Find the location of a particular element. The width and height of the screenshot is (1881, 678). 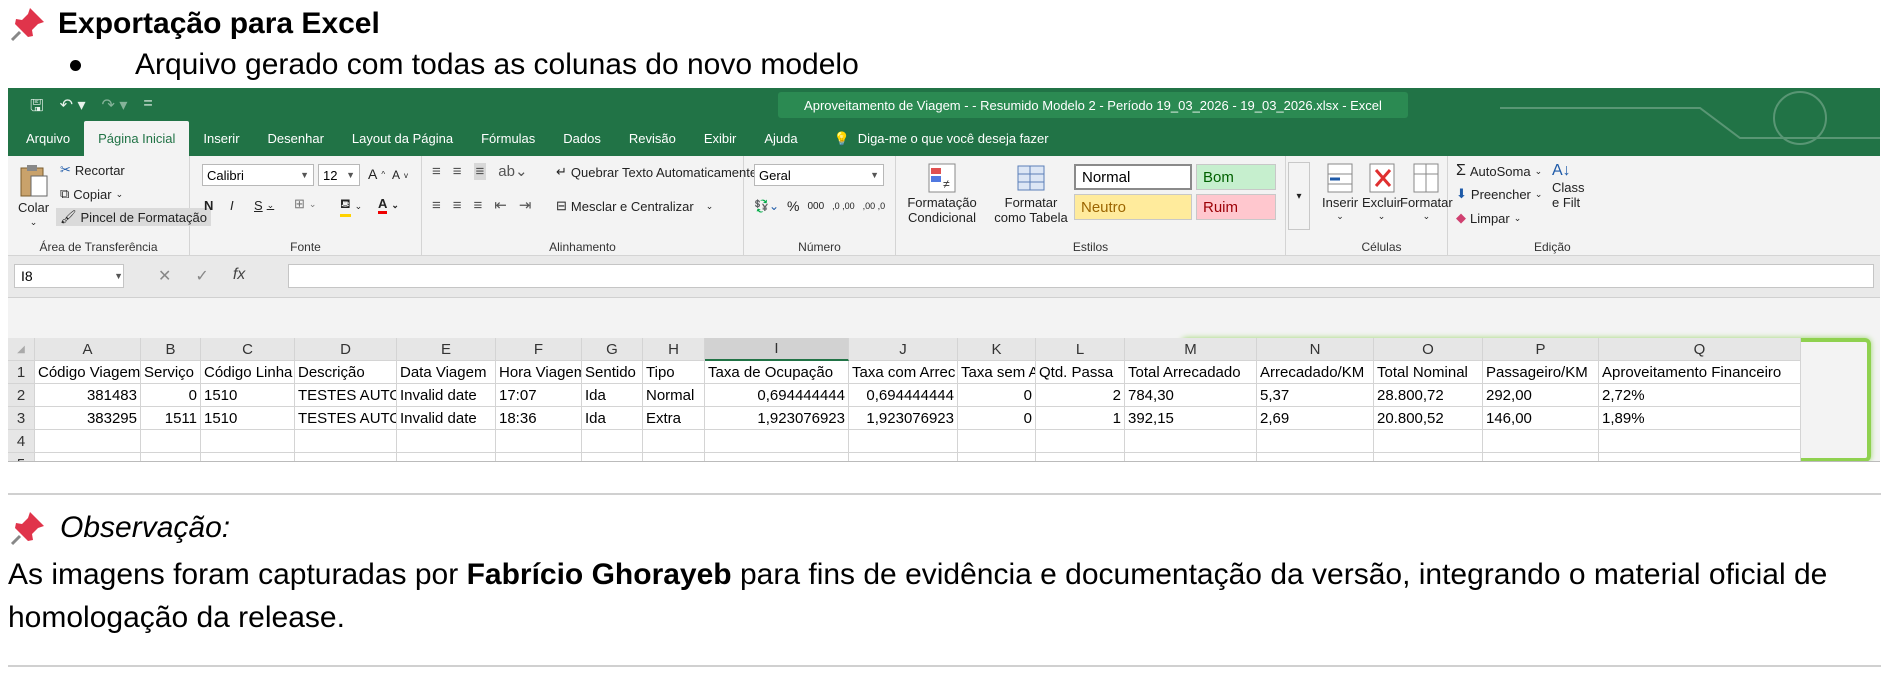

data-cell: 381483 is located at coordinates (88, 395).